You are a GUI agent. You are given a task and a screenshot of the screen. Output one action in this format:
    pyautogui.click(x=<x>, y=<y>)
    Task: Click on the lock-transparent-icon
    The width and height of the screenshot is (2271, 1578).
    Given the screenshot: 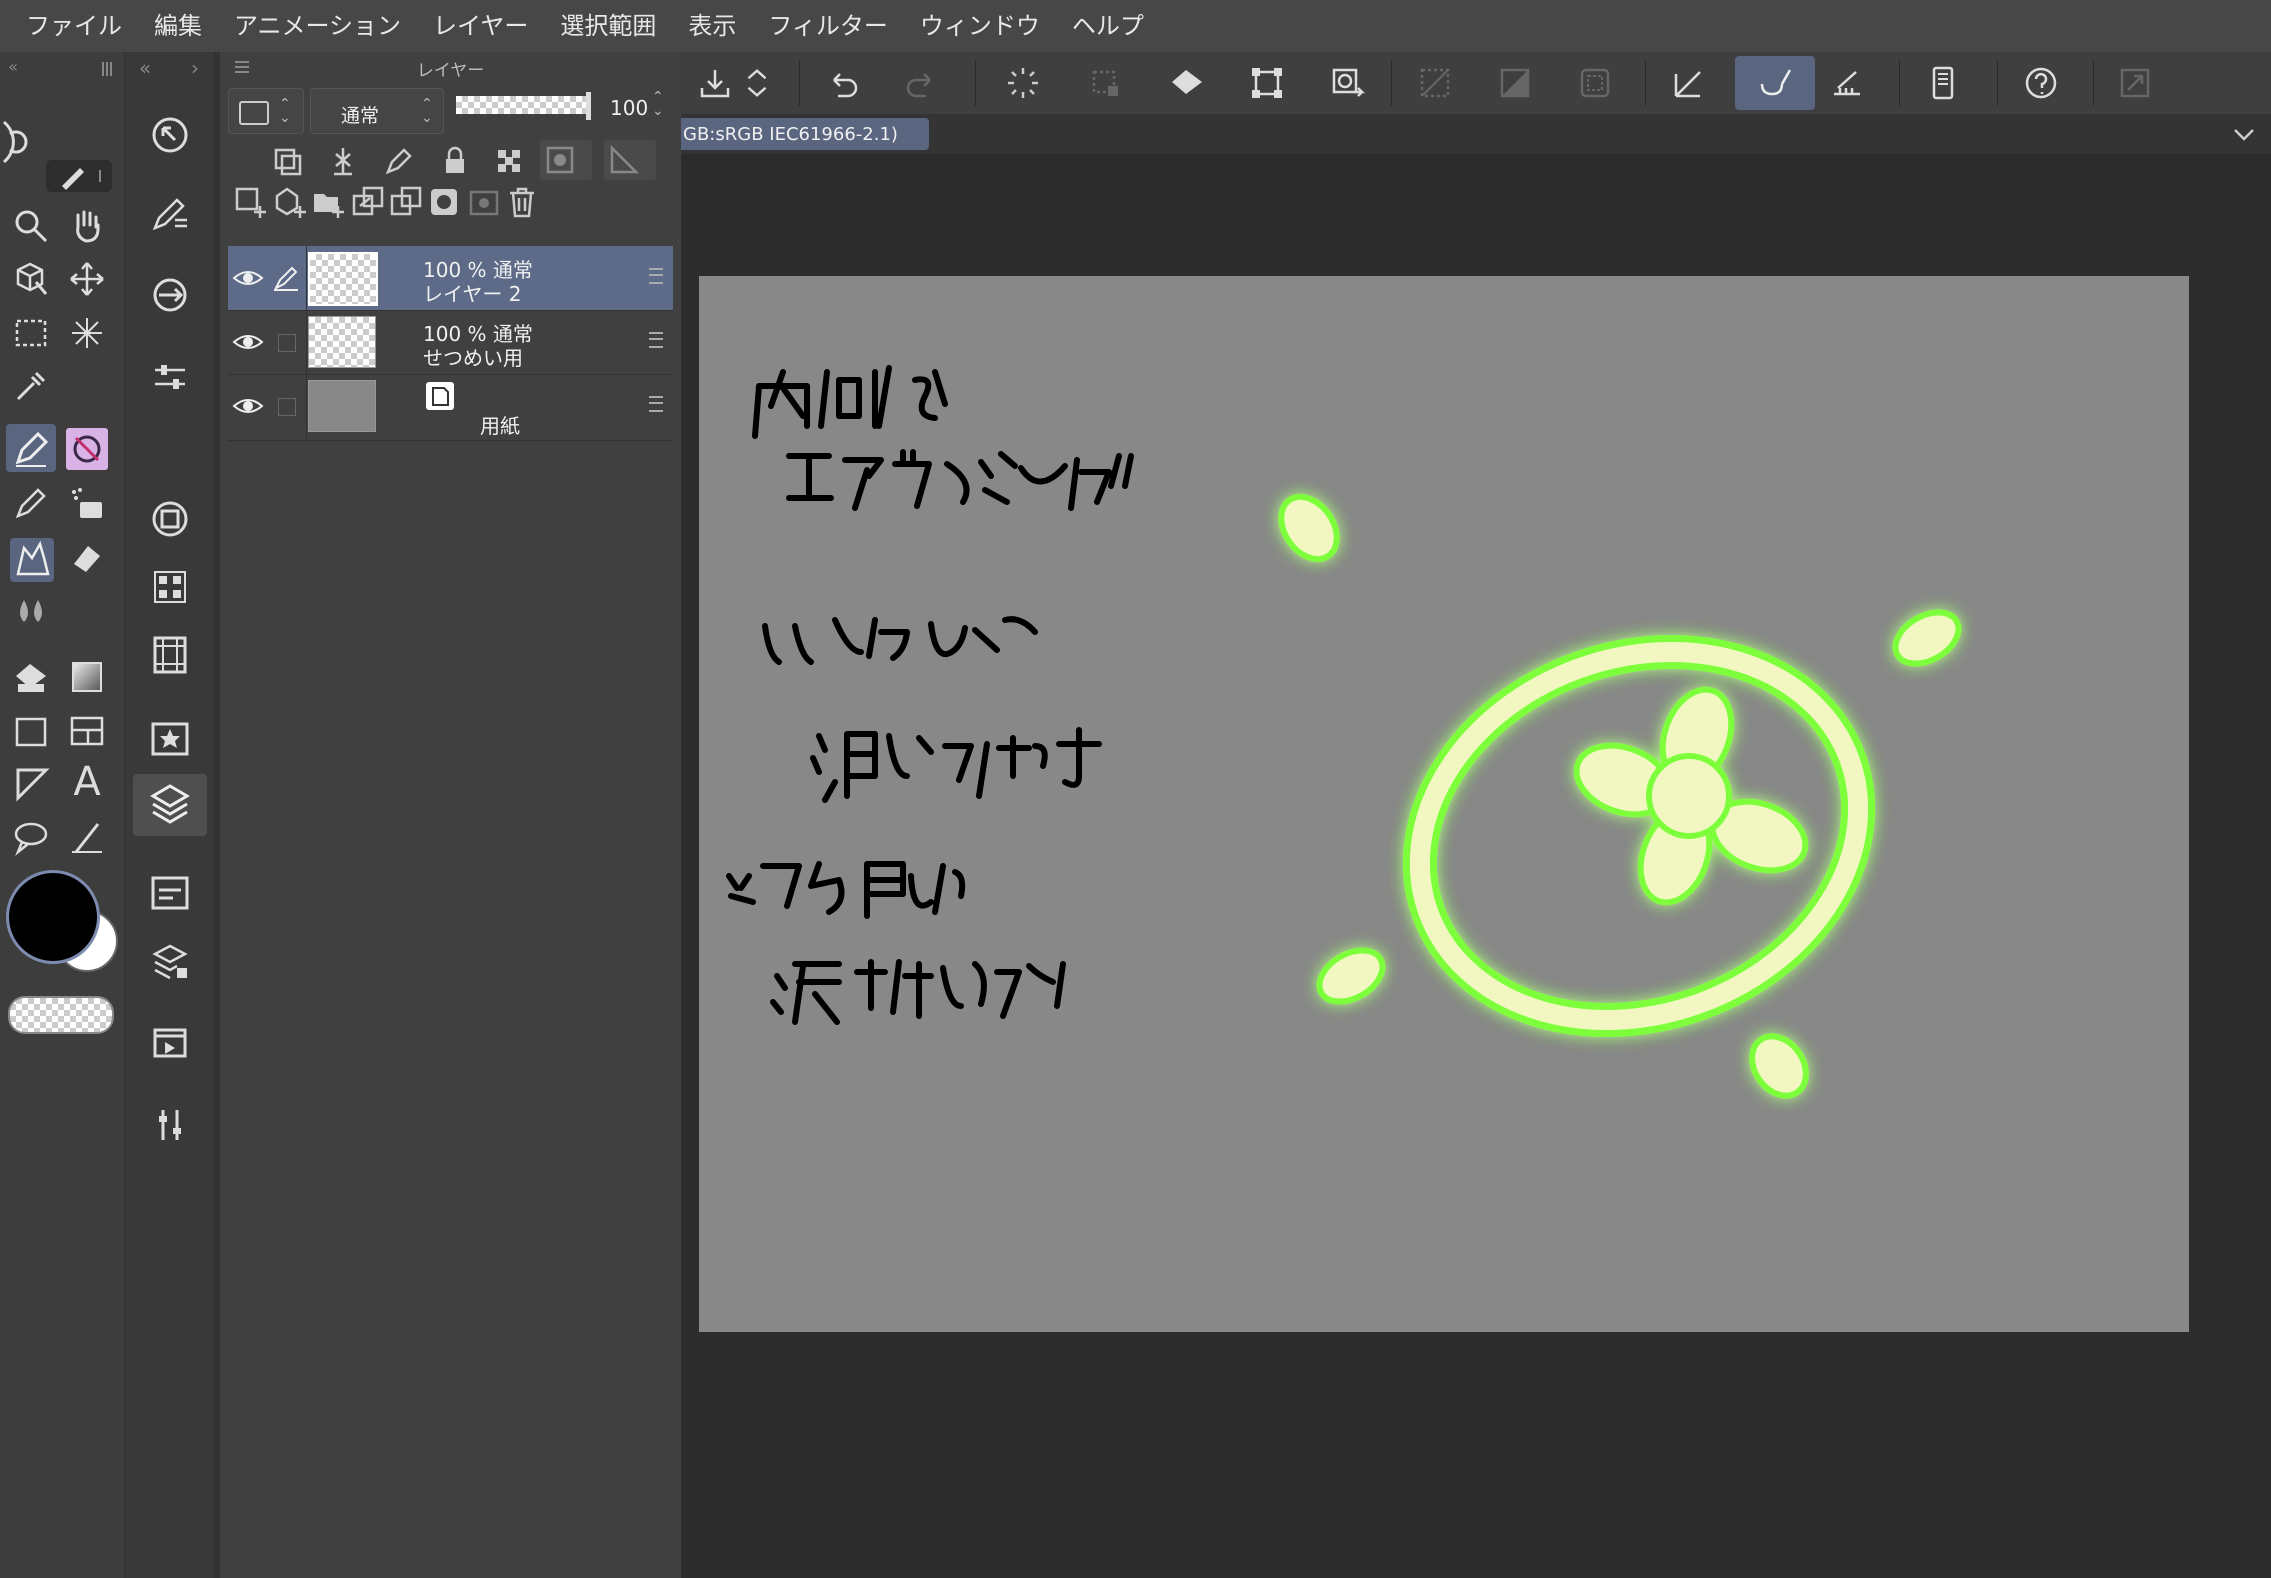 What is the action you would take?
    pyautogui.click(x=509, y=161)
    